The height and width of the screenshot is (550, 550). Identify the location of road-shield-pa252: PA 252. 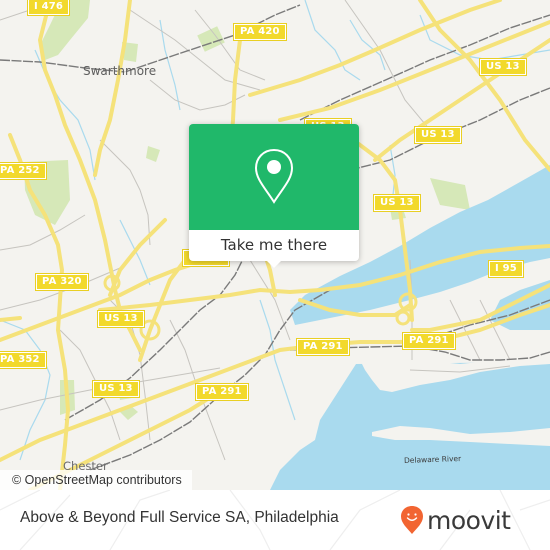
(23, 171).